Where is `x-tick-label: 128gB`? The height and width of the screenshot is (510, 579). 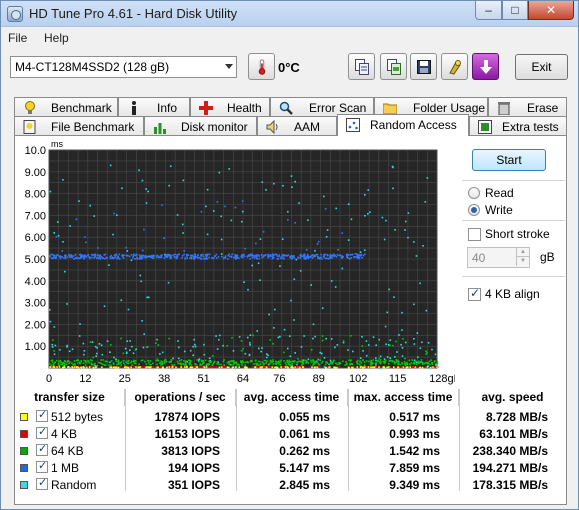
x-tick-label: 128gB is located at coordinates (442, 379).